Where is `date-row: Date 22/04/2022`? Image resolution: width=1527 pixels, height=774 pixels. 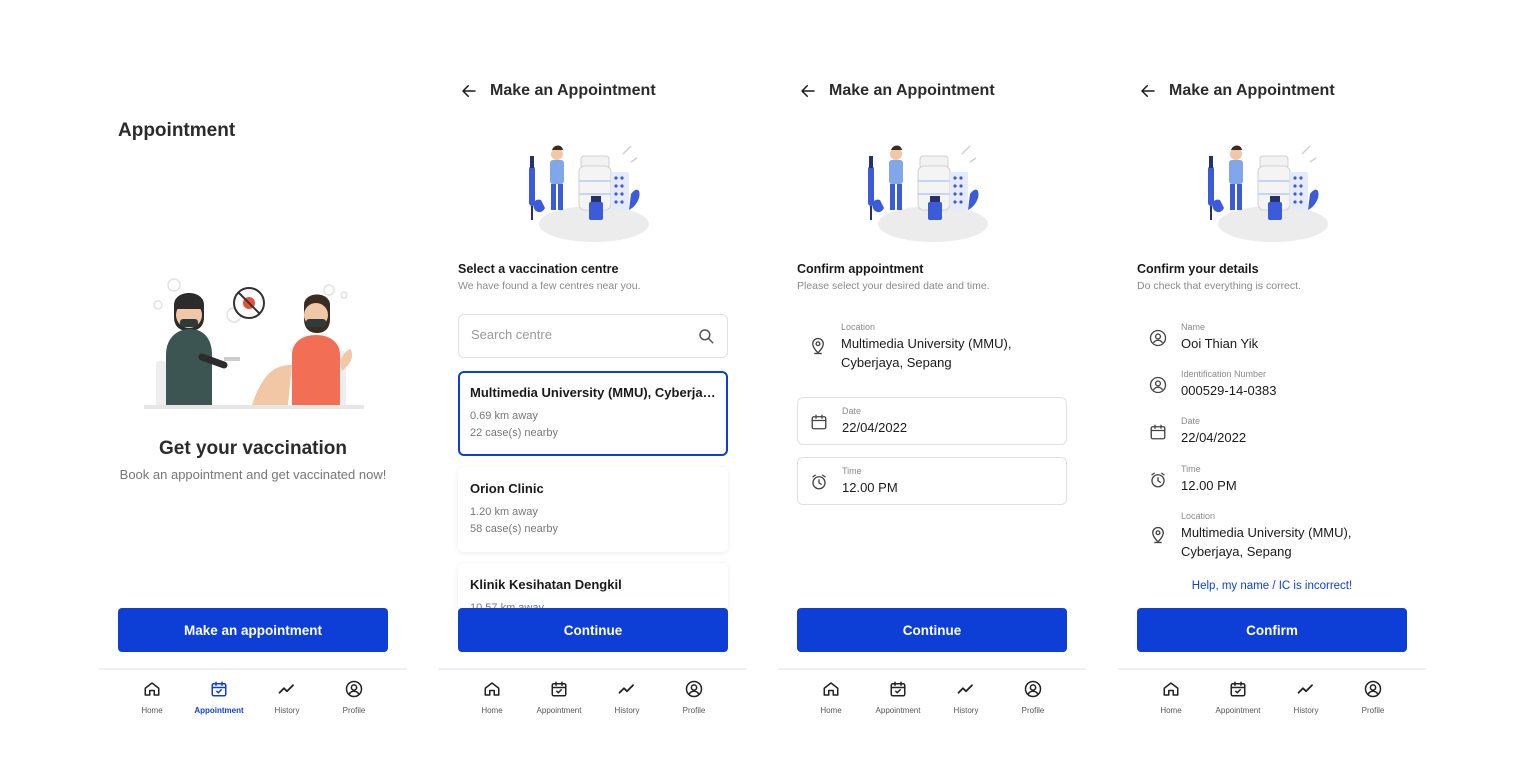 date-row: Date 22/04/2022 is located at coordinates (1272, 434).